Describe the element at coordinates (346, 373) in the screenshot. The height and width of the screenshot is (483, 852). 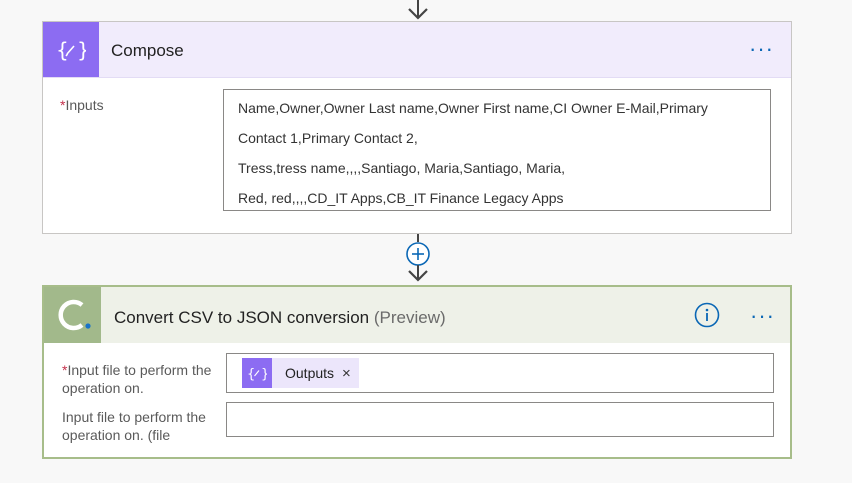
I see `remove-token-icon: ×` at that location.